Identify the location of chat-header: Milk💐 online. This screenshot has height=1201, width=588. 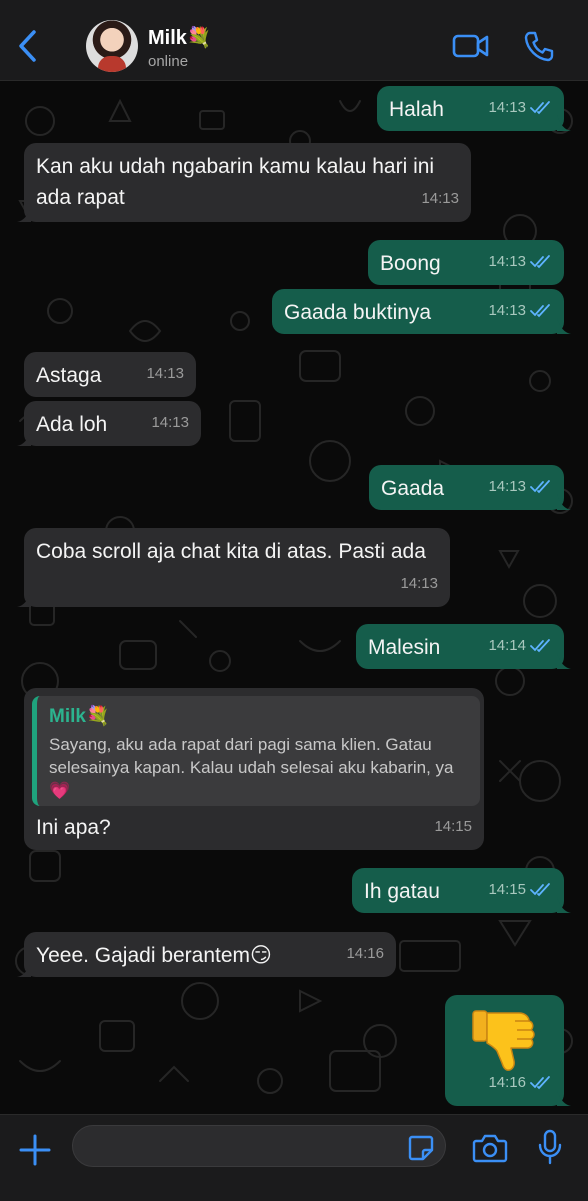
(294, 40).